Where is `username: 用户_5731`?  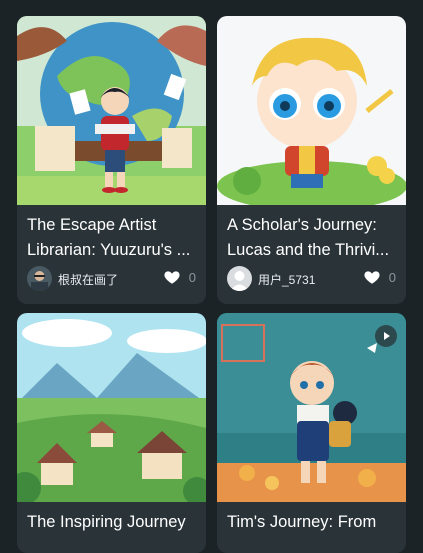
username: 用户_5731 is located at coordinates (286, 279).